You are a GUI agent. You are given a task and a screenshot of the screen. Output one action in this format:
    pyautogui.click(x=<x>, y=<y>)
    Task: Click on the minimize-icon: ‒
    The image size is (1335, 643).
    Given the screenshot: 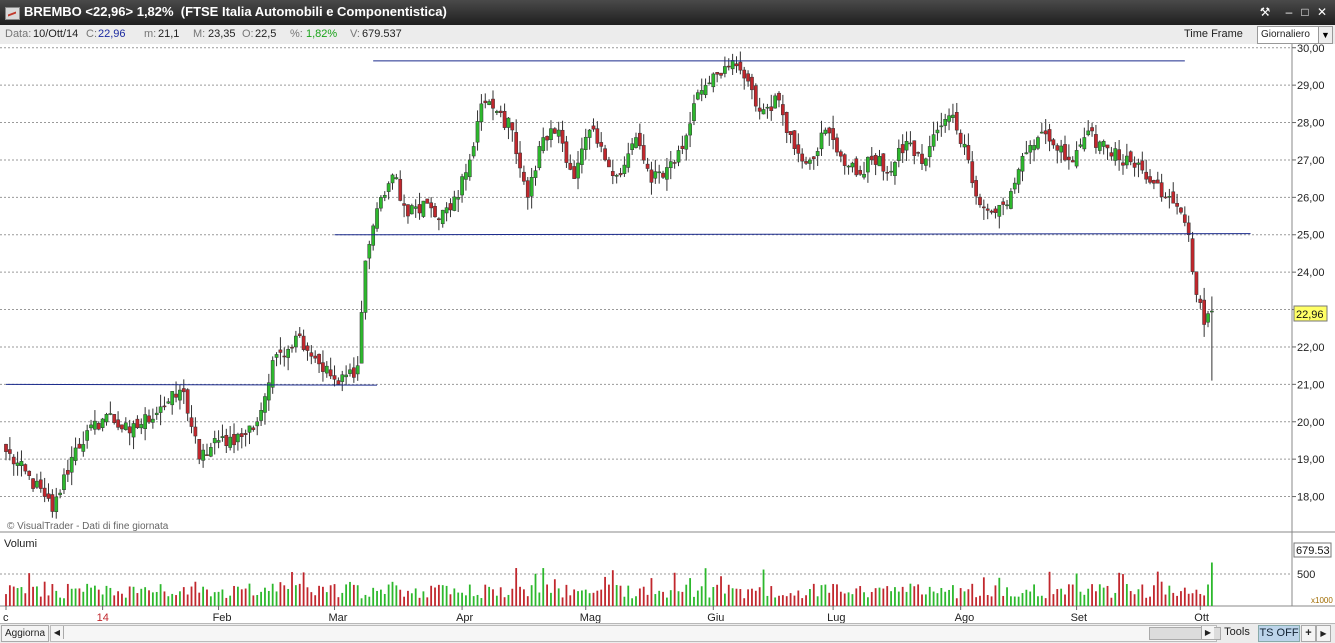 What is the action you would take?
    pyautogui.click(x=1289, y=12)
    